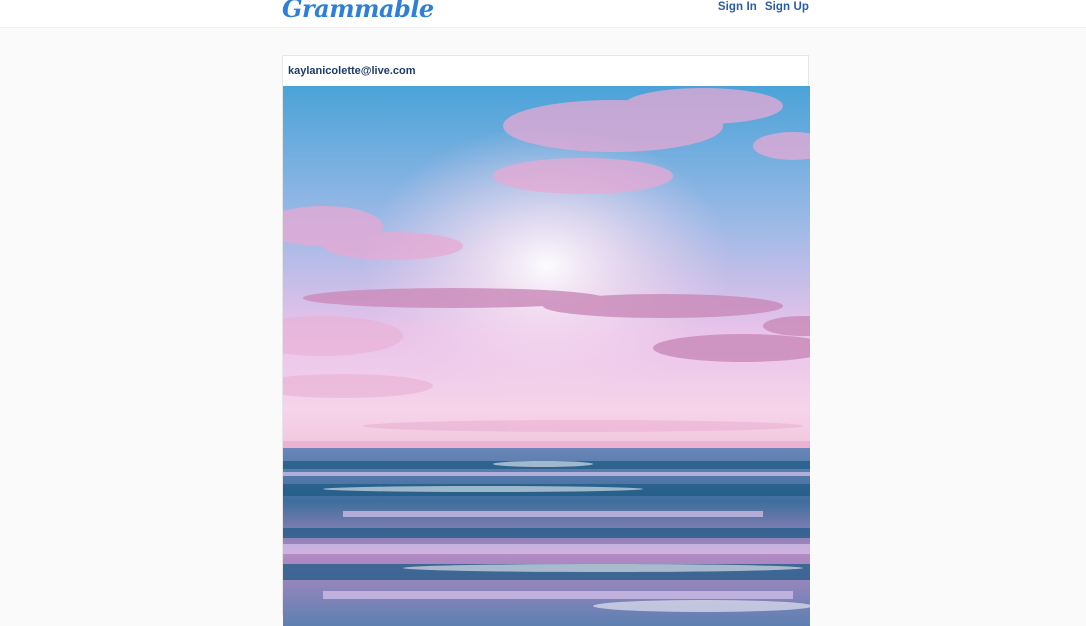  I want to click on post-username: kaylanicolette@live.com, so click(352, 71).